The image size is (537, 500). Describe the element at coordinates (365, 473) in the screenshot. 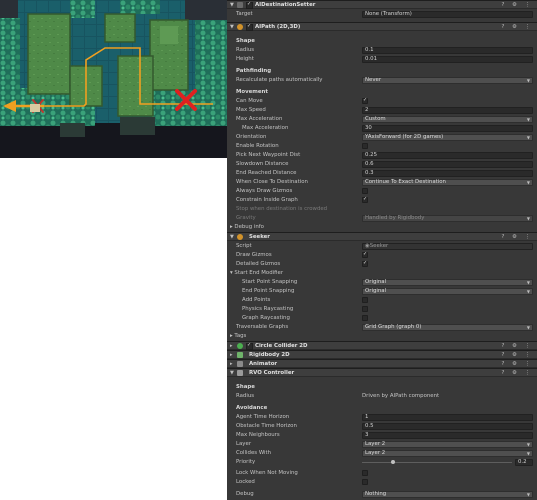

I see `lock-checkbox` at that location.